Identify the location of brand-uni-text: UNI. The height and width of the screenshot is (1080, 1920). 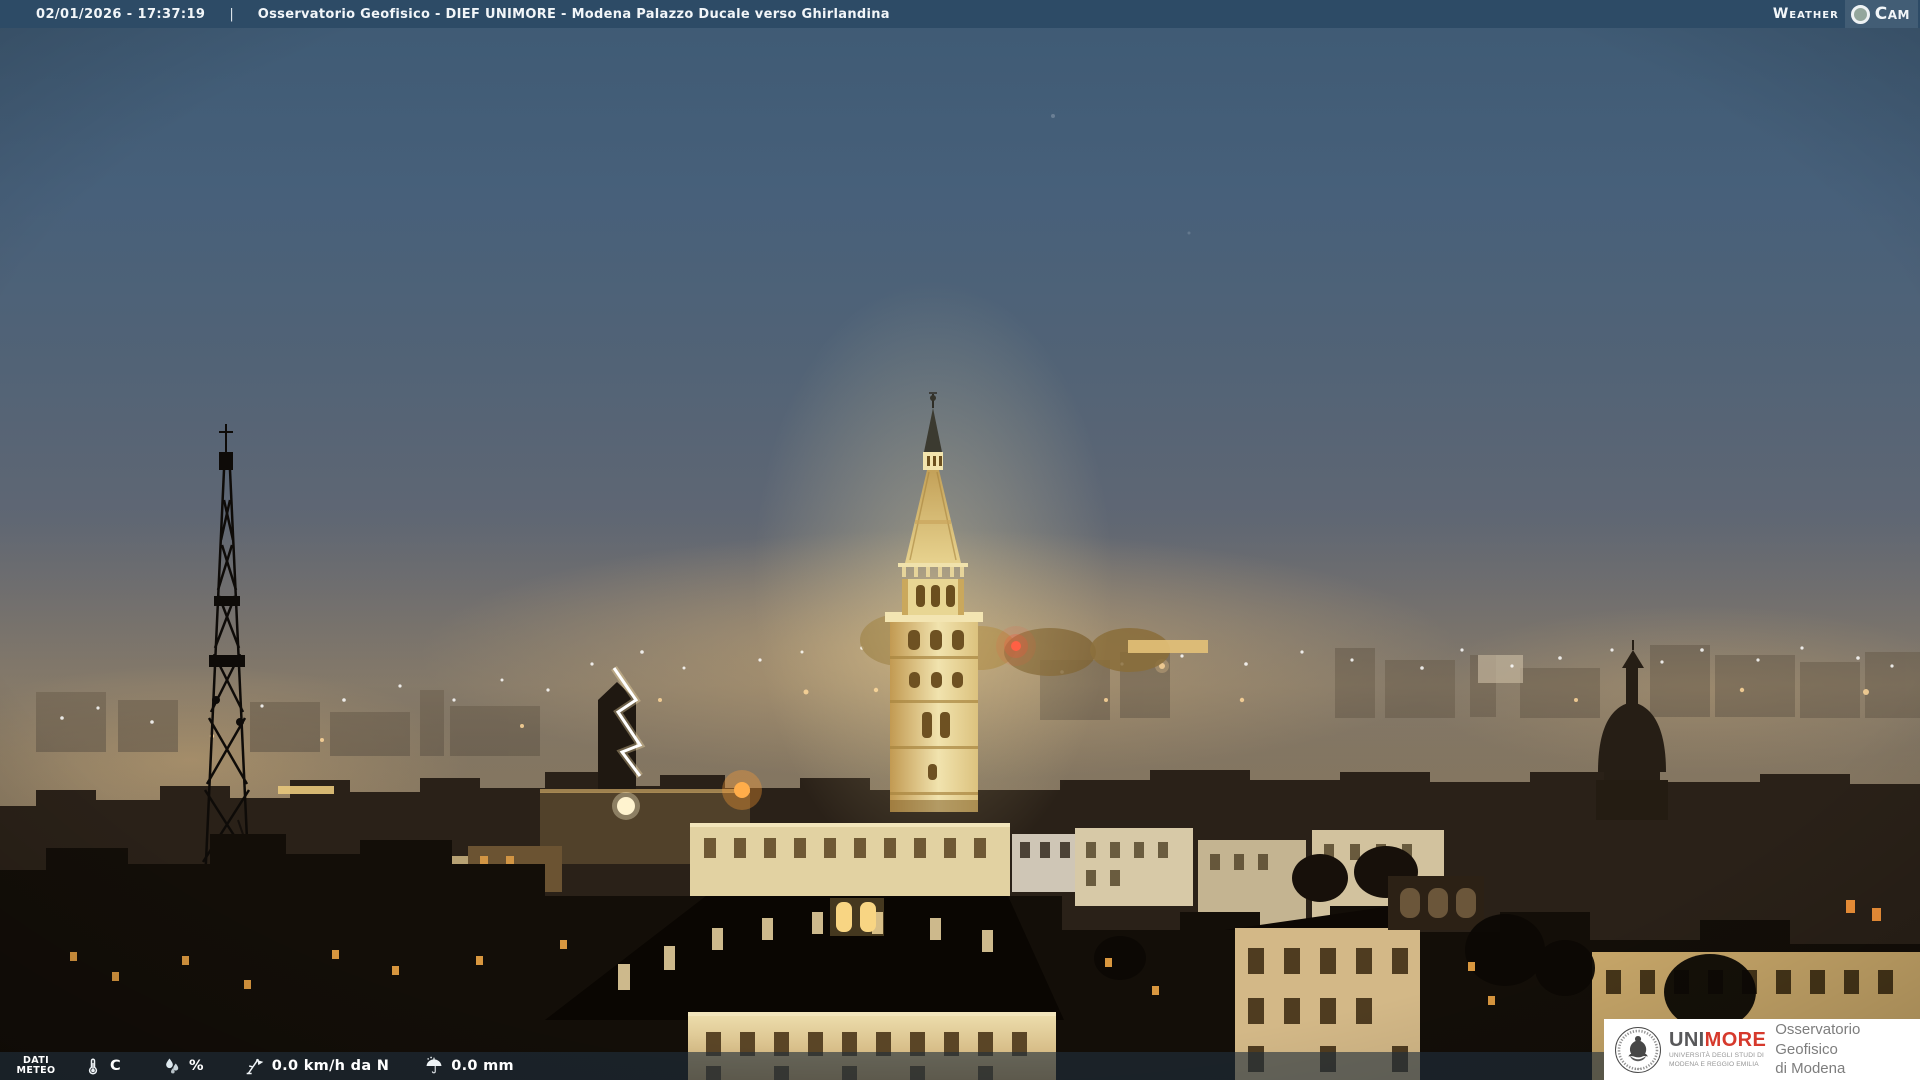
(1687, 1040).